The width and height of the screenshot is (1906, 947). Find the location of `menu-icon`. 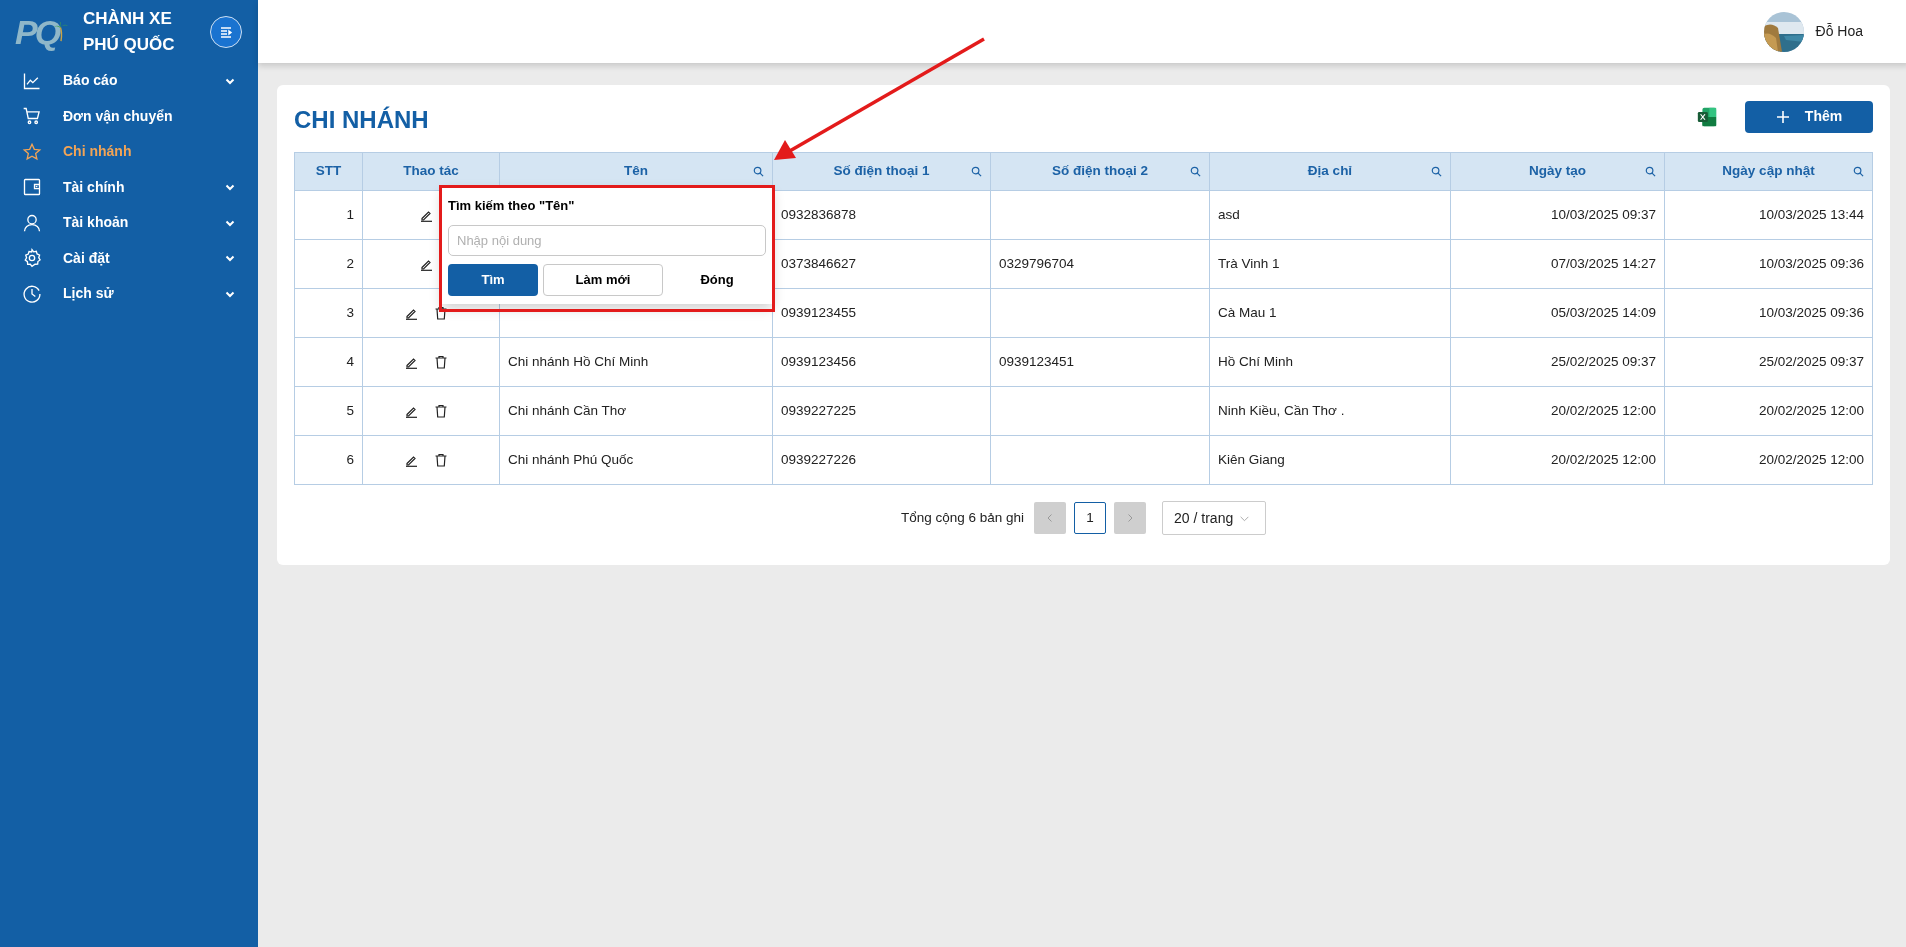

menu-icon is located at coordinates (226, 31).